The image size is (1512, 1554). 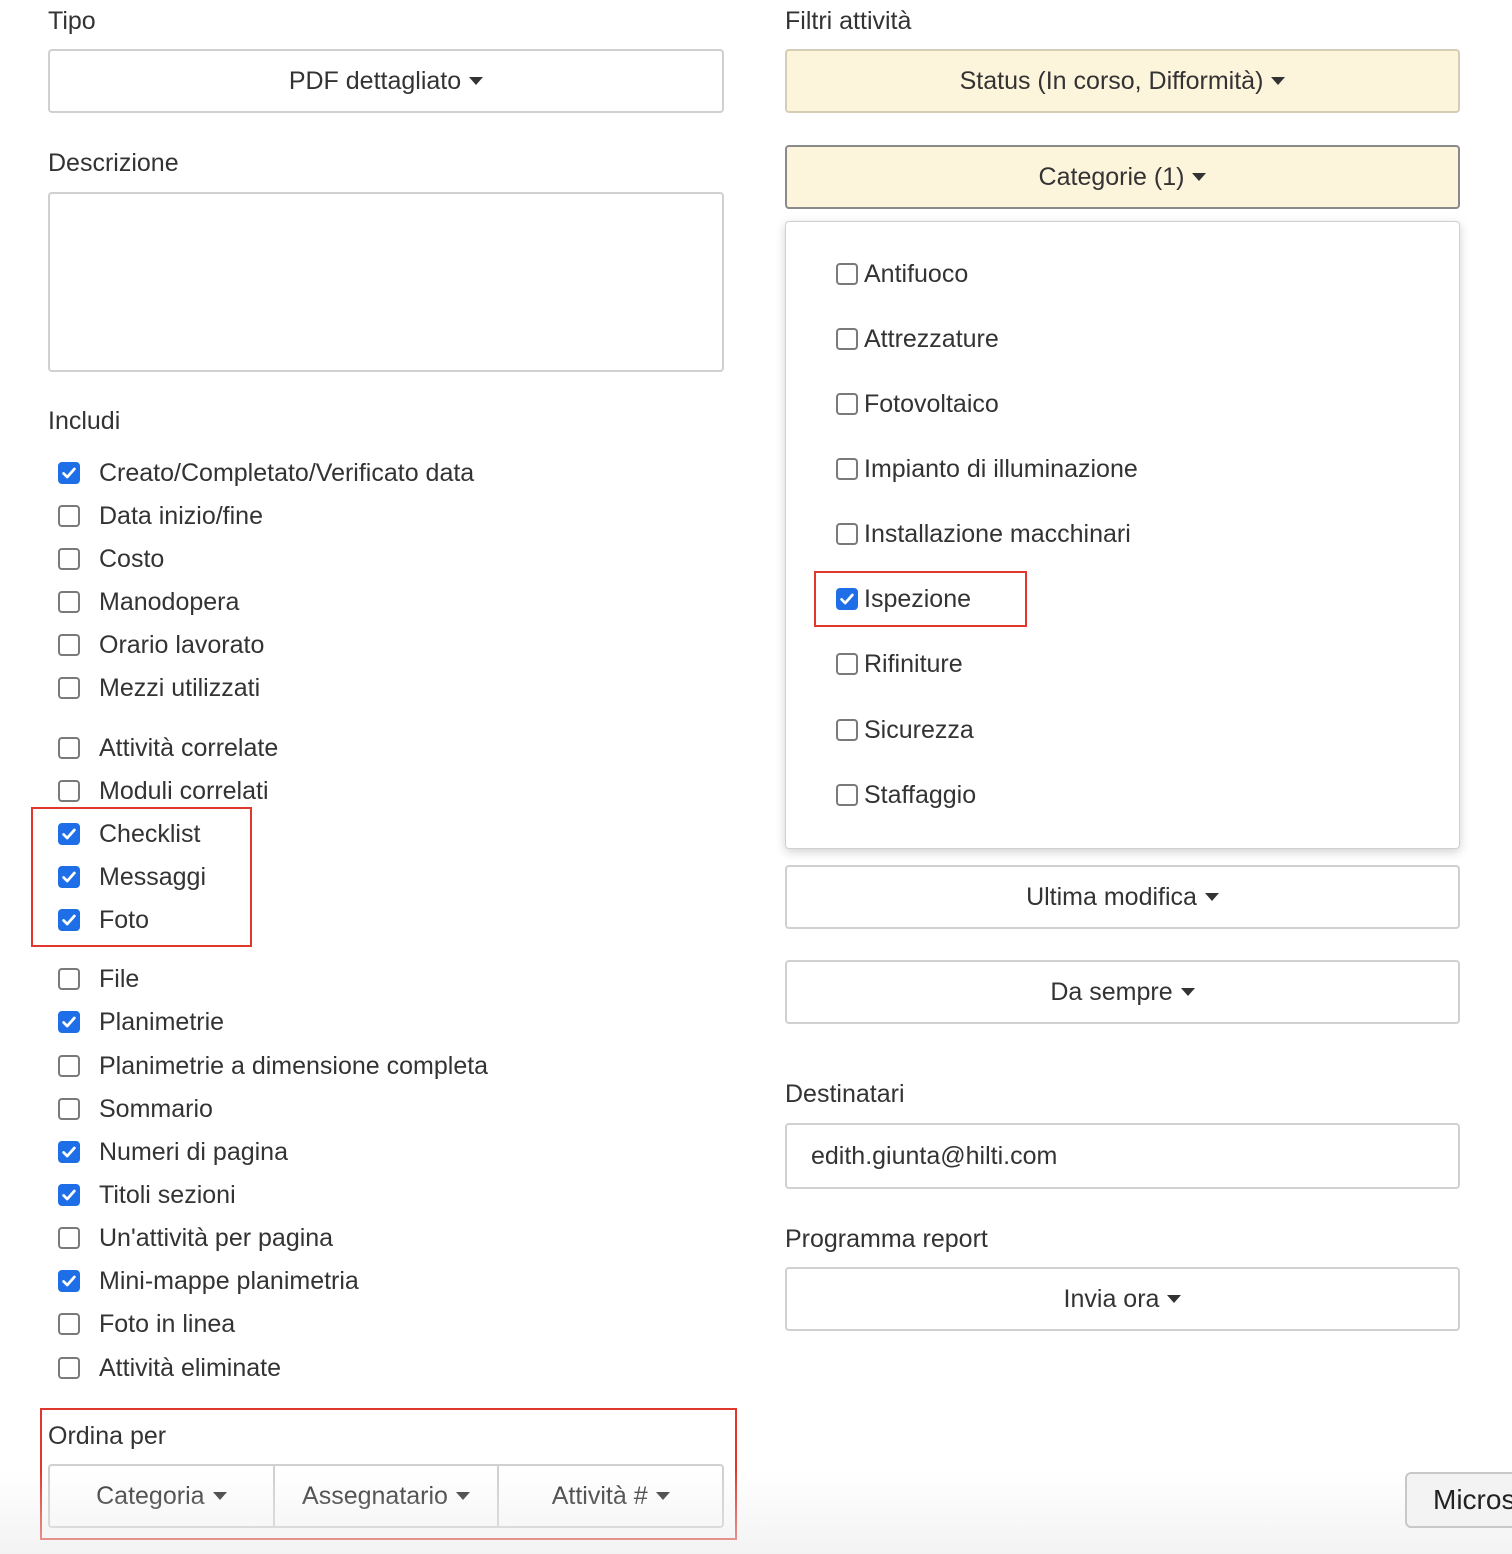 I want to click on categoria-option: Sicurezza, so click(x=905, y=730).